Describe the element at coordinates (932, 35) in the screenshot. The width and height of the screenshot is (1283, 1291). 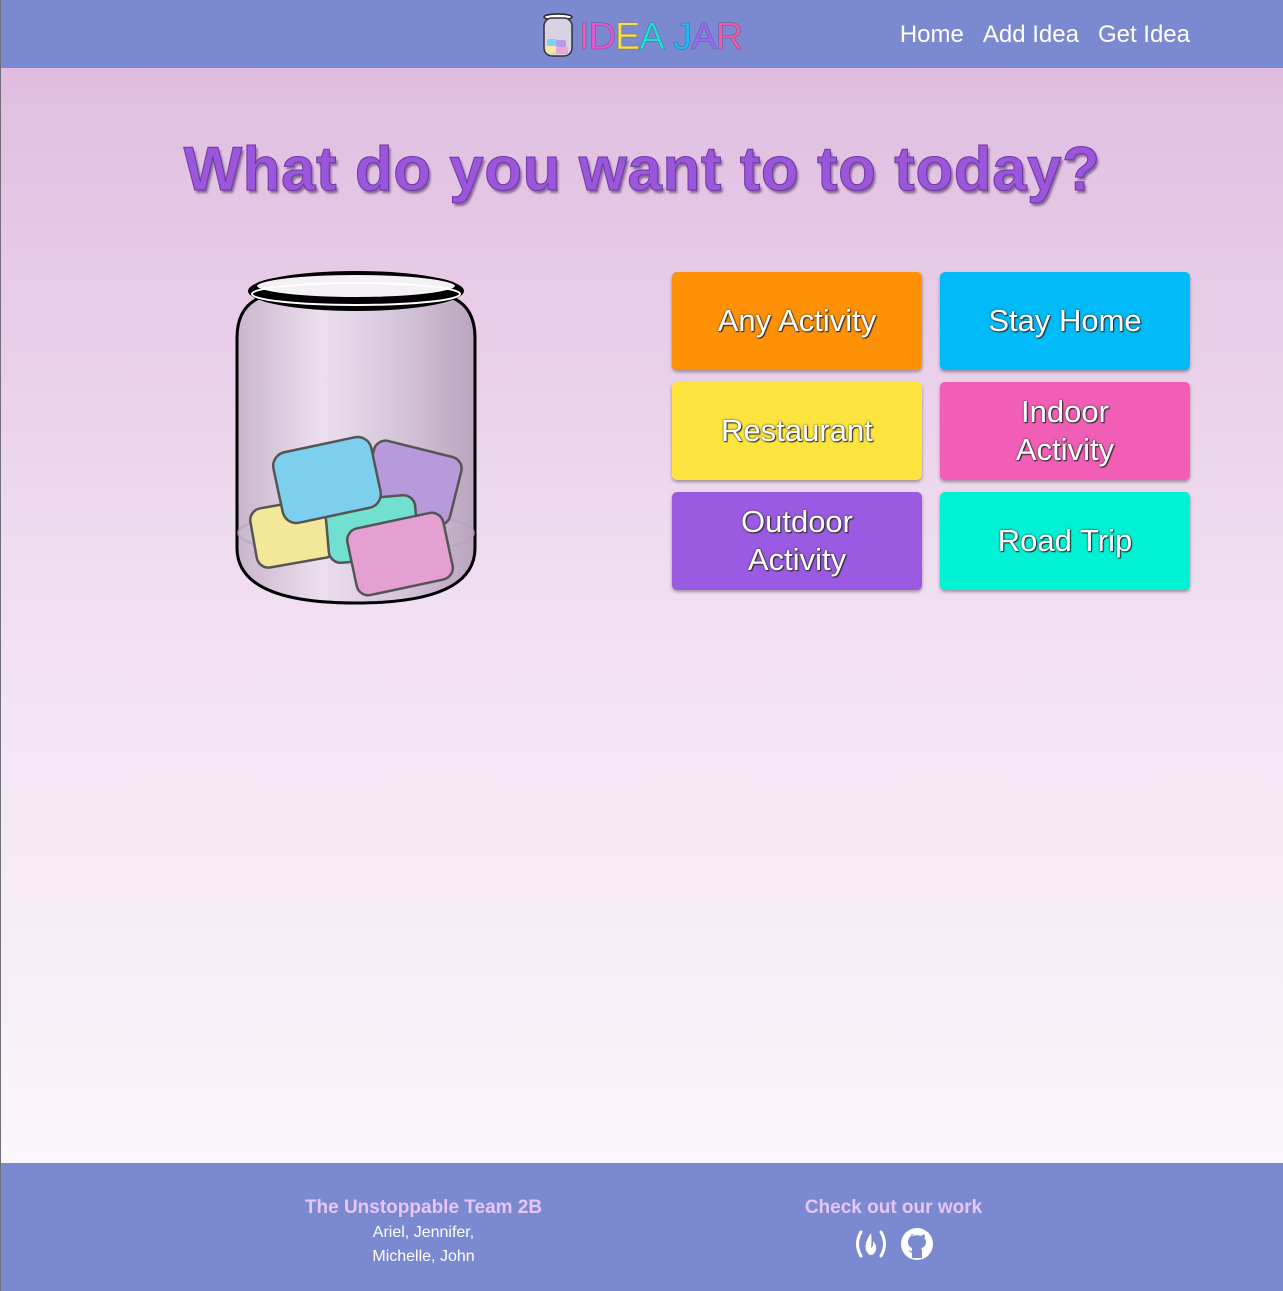
I see `nav-home-link: Home` at that location.